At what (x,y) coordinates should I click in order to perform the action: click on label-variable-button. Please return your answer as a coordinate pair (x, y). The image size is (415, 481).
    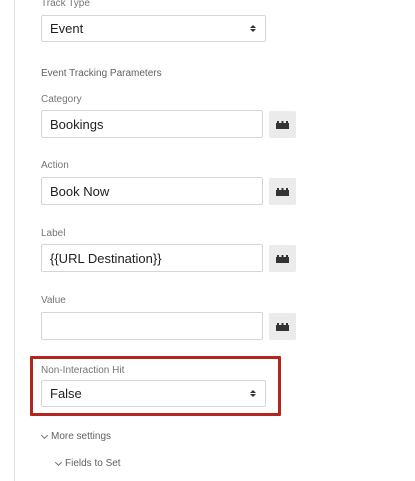
    Looking at the image, I should click on (282, 258).